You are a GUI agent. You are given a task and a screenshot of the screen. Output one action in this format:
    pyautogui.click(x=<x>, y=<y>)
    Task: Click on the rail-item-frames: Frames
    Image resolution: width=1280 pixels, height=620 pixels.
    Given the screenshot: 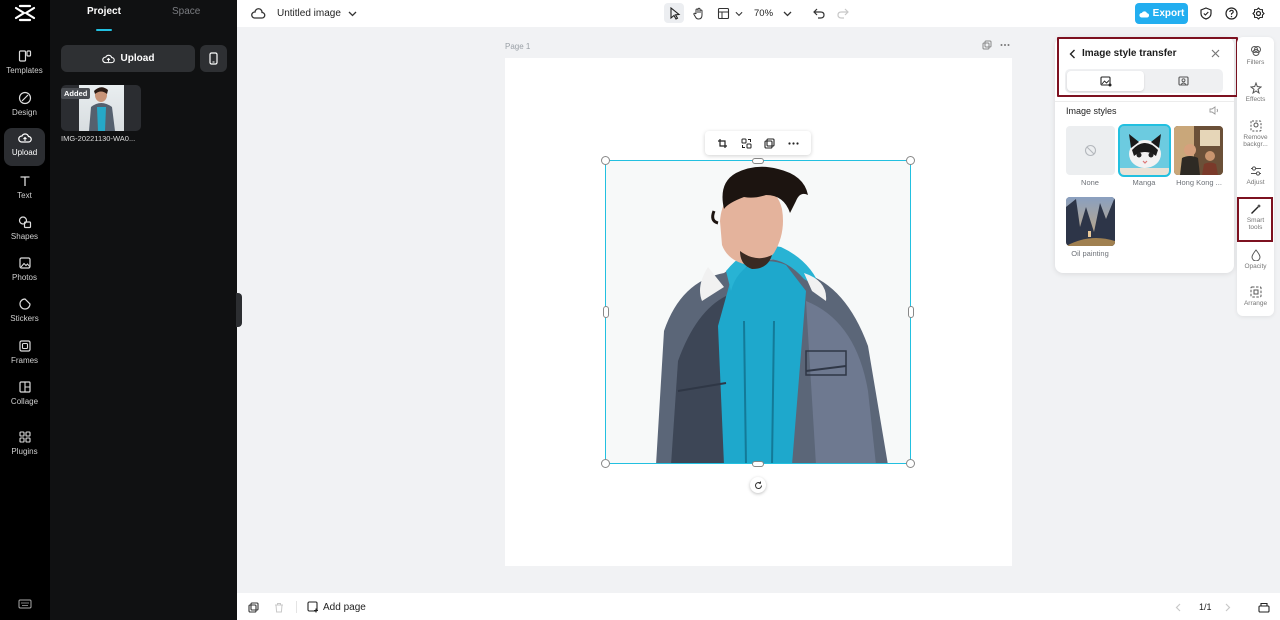 What is the action you would take?
    pyautogui.click(x=24, y=355)
    